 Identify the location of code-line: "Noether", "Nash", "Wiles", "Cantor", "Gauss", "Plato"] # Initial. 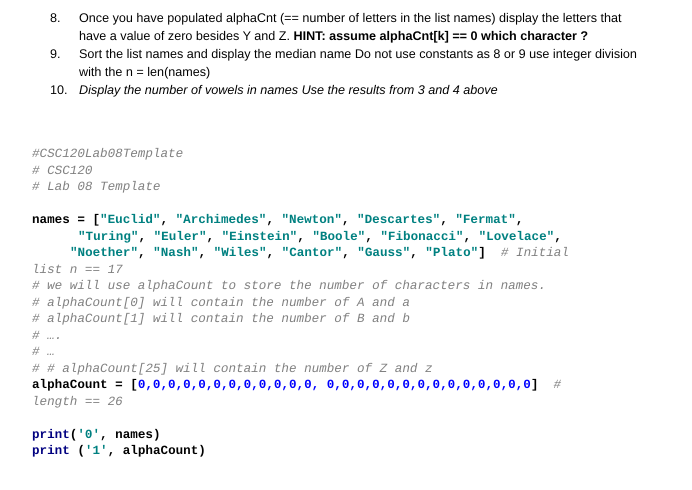
(319, 253).